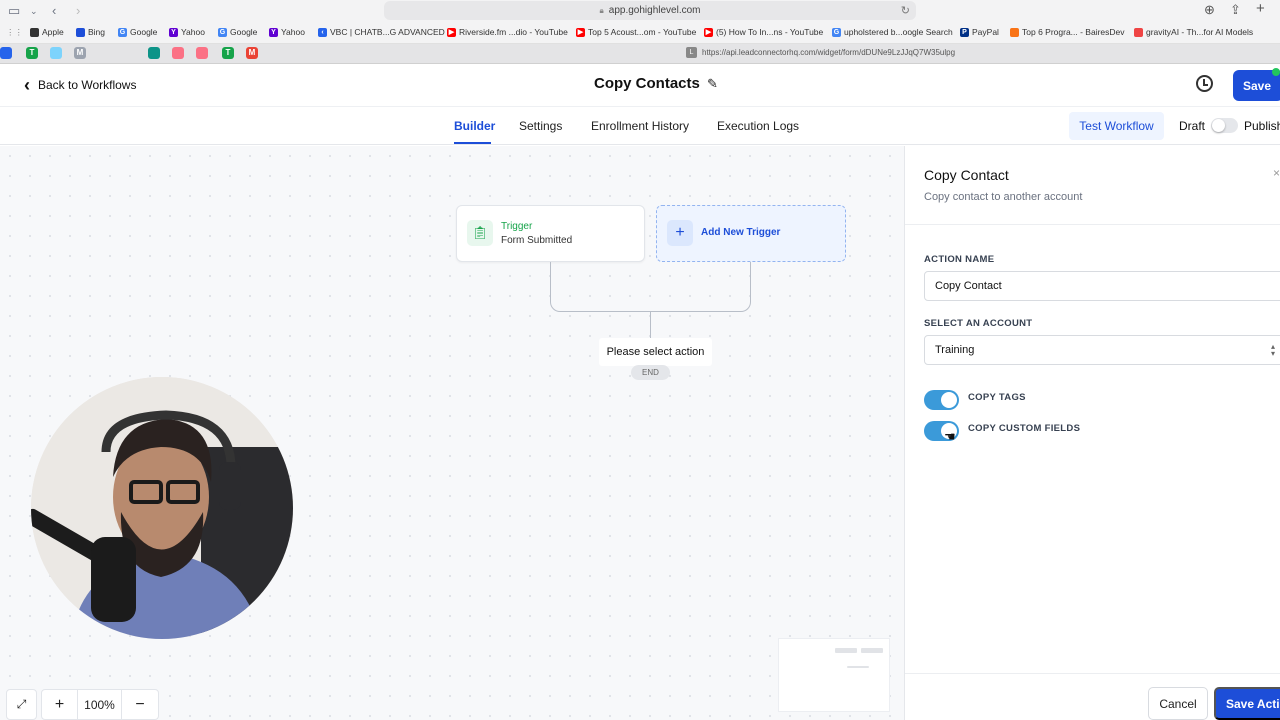  What do you see at coordinates (955, 350) in the screenshot?
I see `account-value: Training` at bounding box center [955, 350].